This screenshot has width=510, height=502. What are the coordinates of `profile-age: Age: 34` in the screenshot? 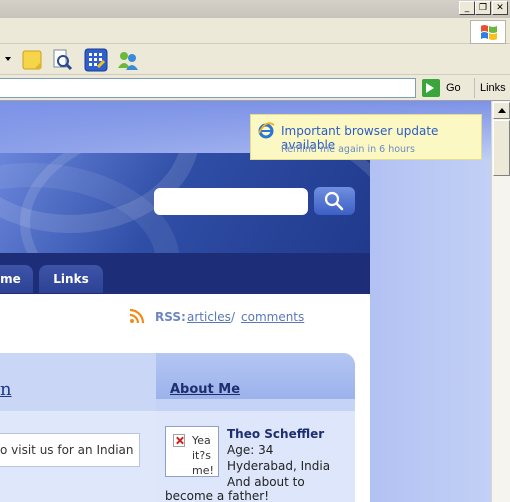 It's located at (250, 450).